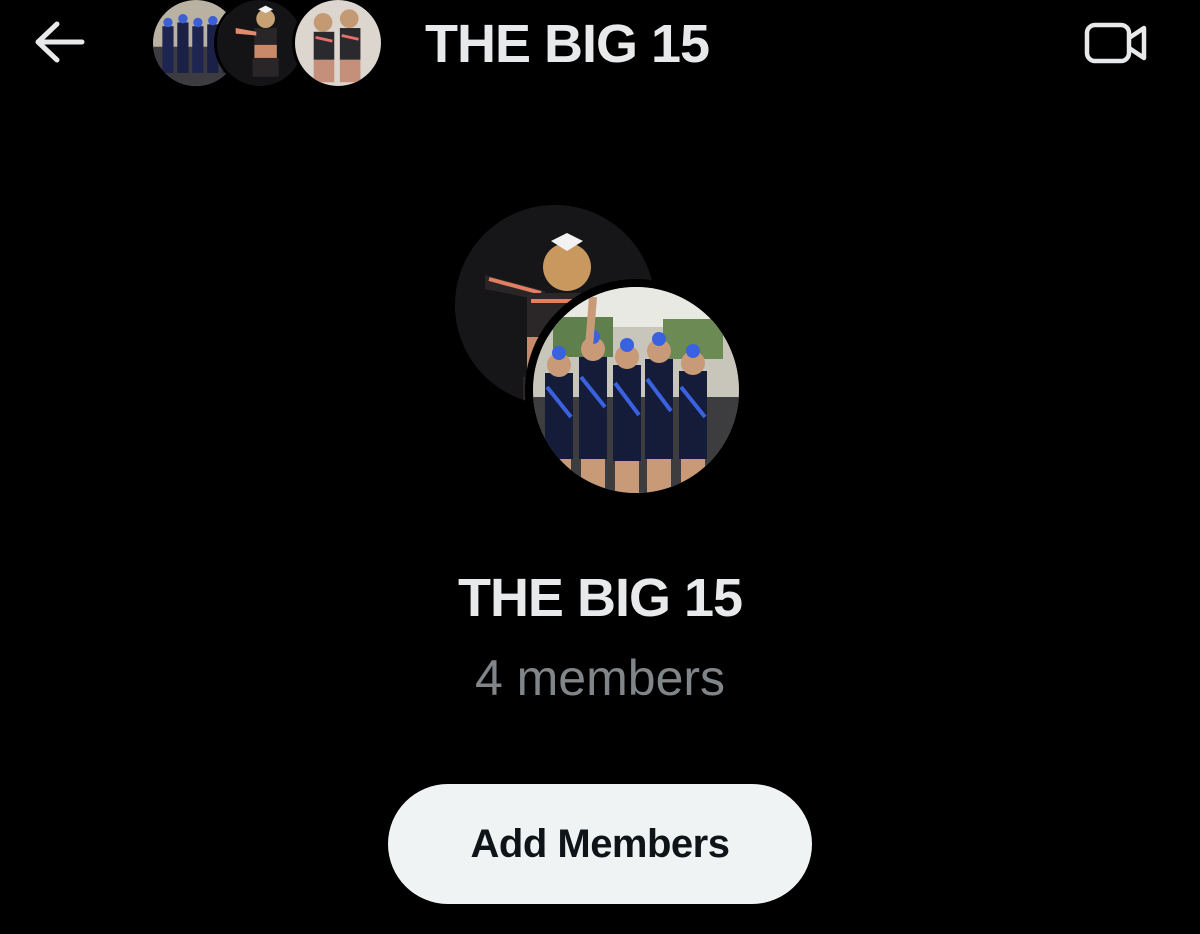  What do you see at coordinates (338, 44) in the screenshot?
I see `member-avatar` at bounding box center [338, 44].